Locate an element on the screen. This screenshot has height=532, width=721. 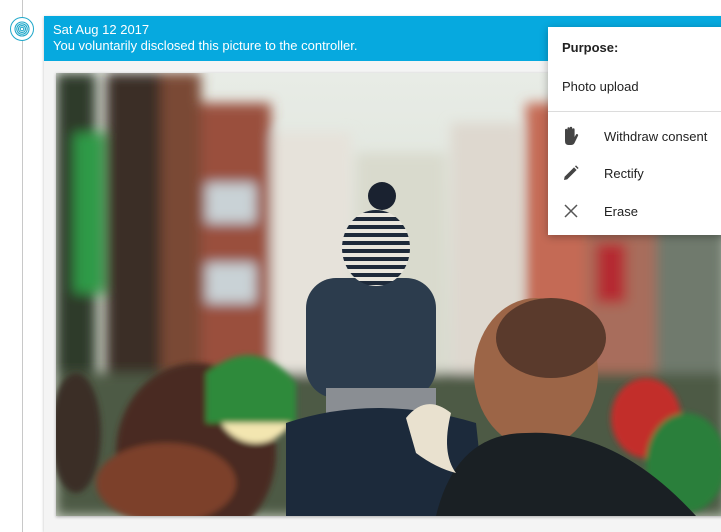
menu-title: Purpose: is located at coordinates (590, 47).